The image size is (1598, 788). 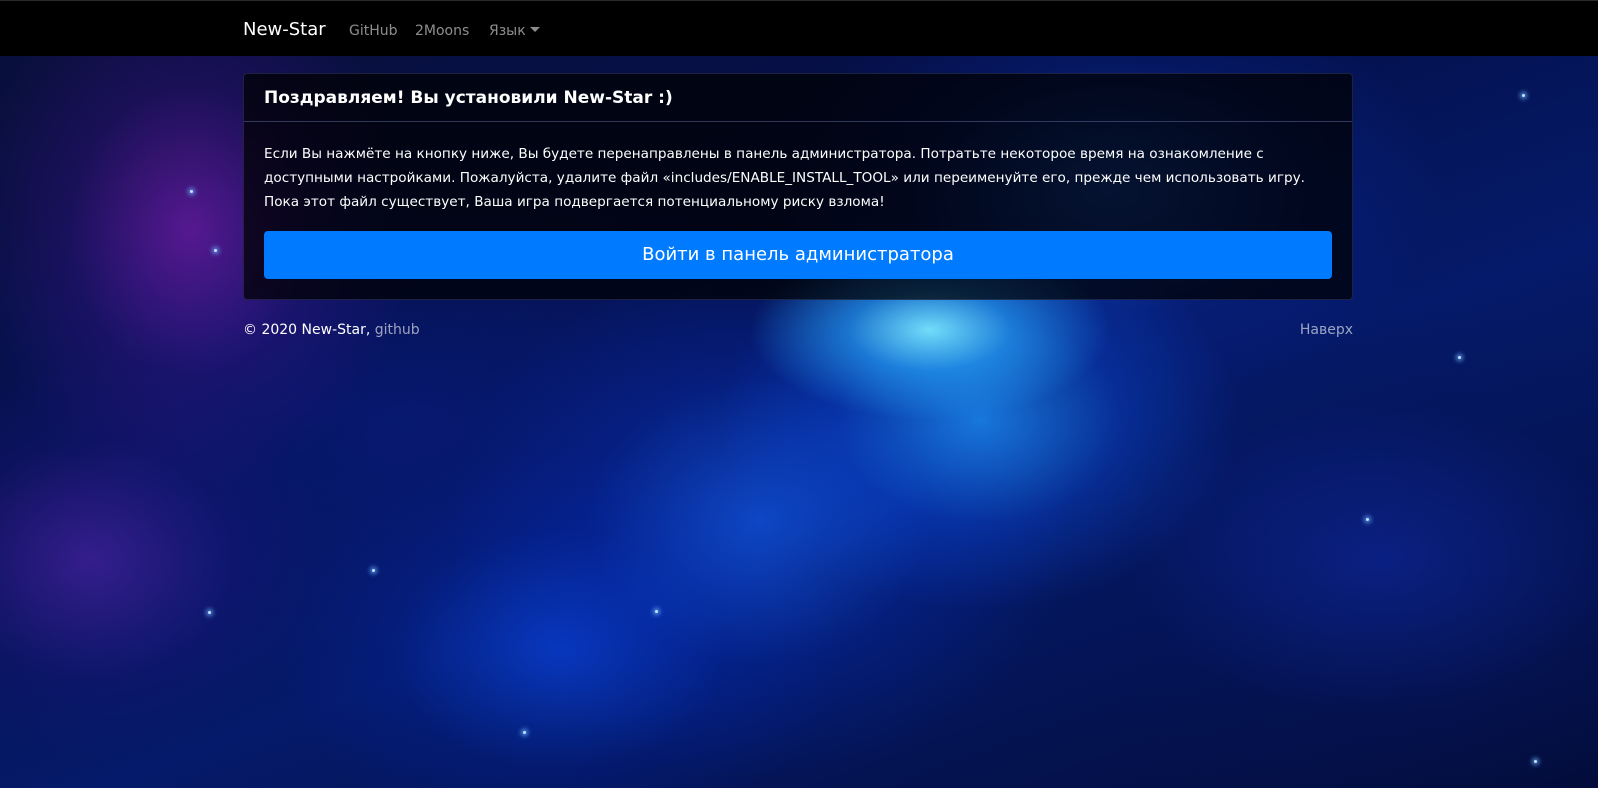 I want to click on footer-copyright: © 2020 New-Star, github, so click(x=331, y=330).